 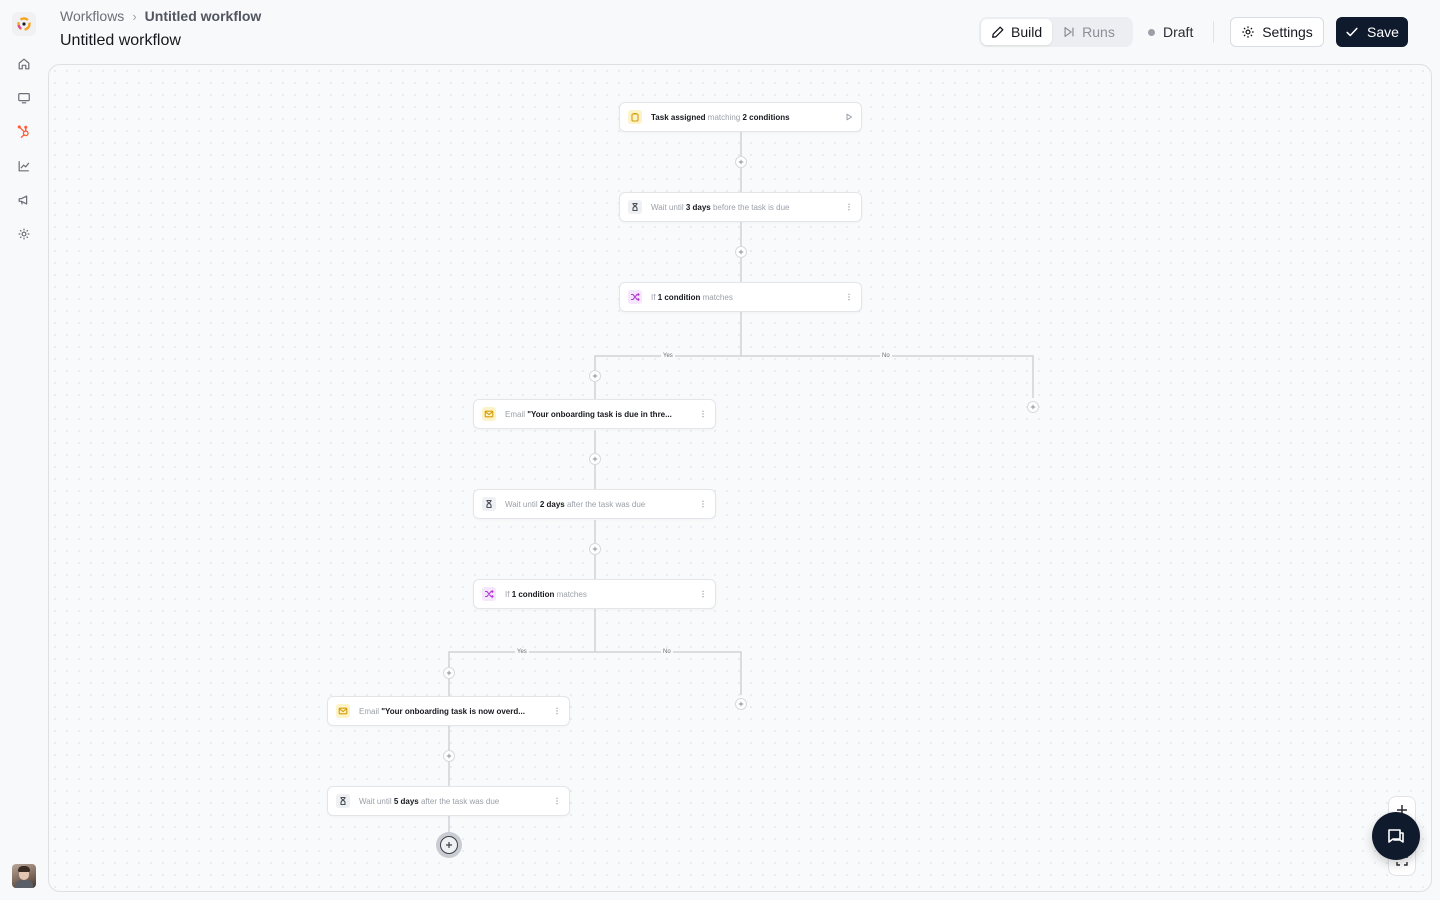 I want to click on header-divider, so click(x=1213, y=32).